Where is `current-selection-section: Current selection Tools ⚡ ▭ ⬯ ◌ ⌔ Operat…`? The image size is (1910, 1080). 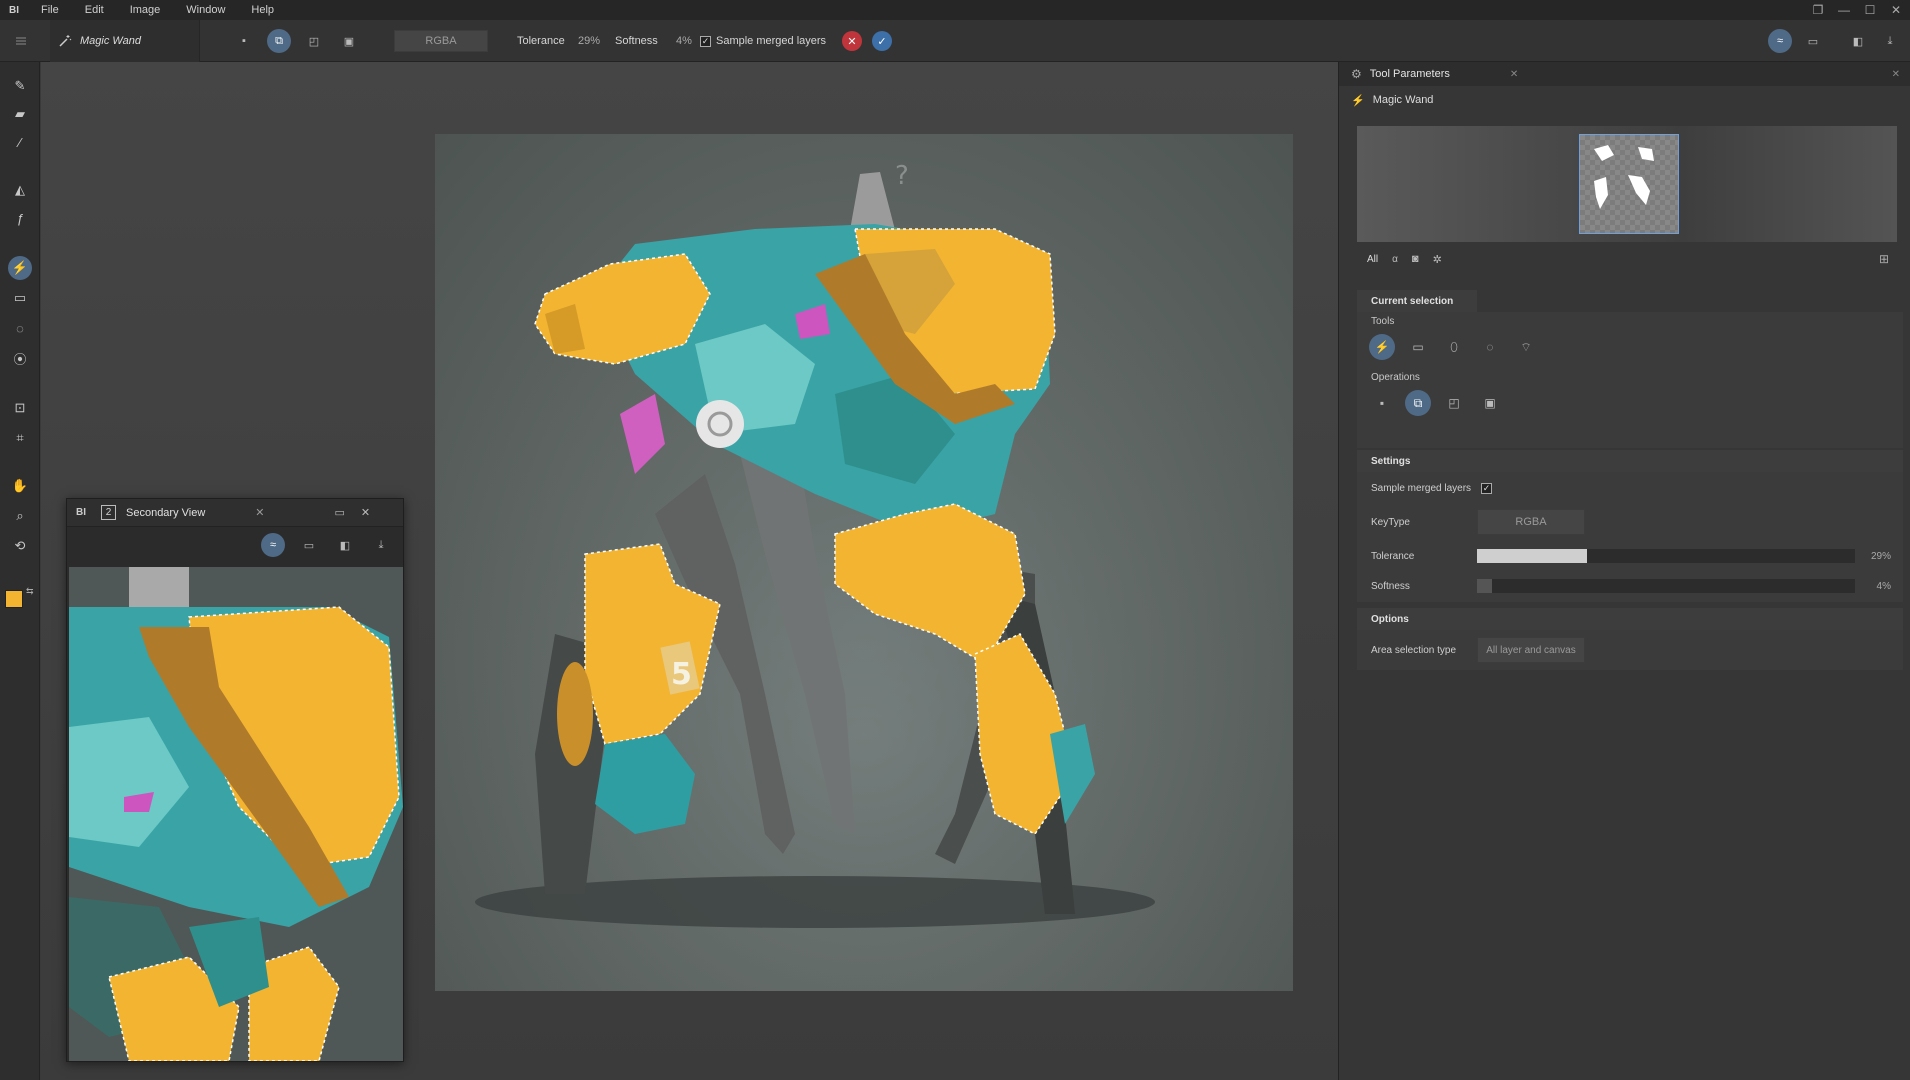
current-selection-section: Current selection Tools ⚡ ▭ ⬯ ◌ ⌔ Operat… is located at coordinates (1630, 369).